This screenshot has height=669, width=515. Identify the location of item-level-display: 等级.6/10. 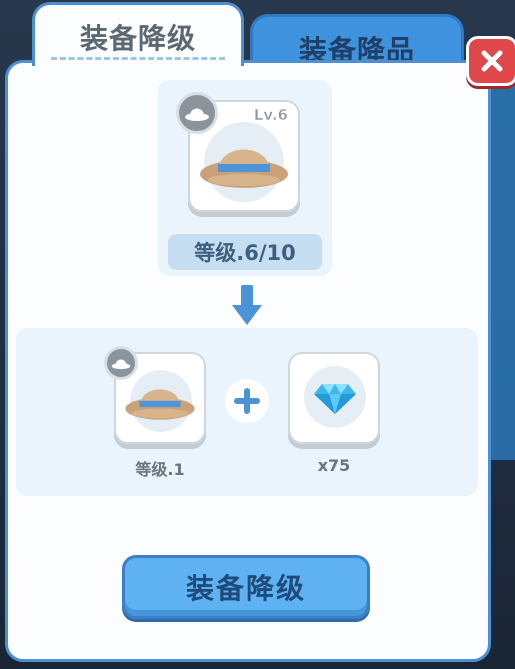
(245, 252).